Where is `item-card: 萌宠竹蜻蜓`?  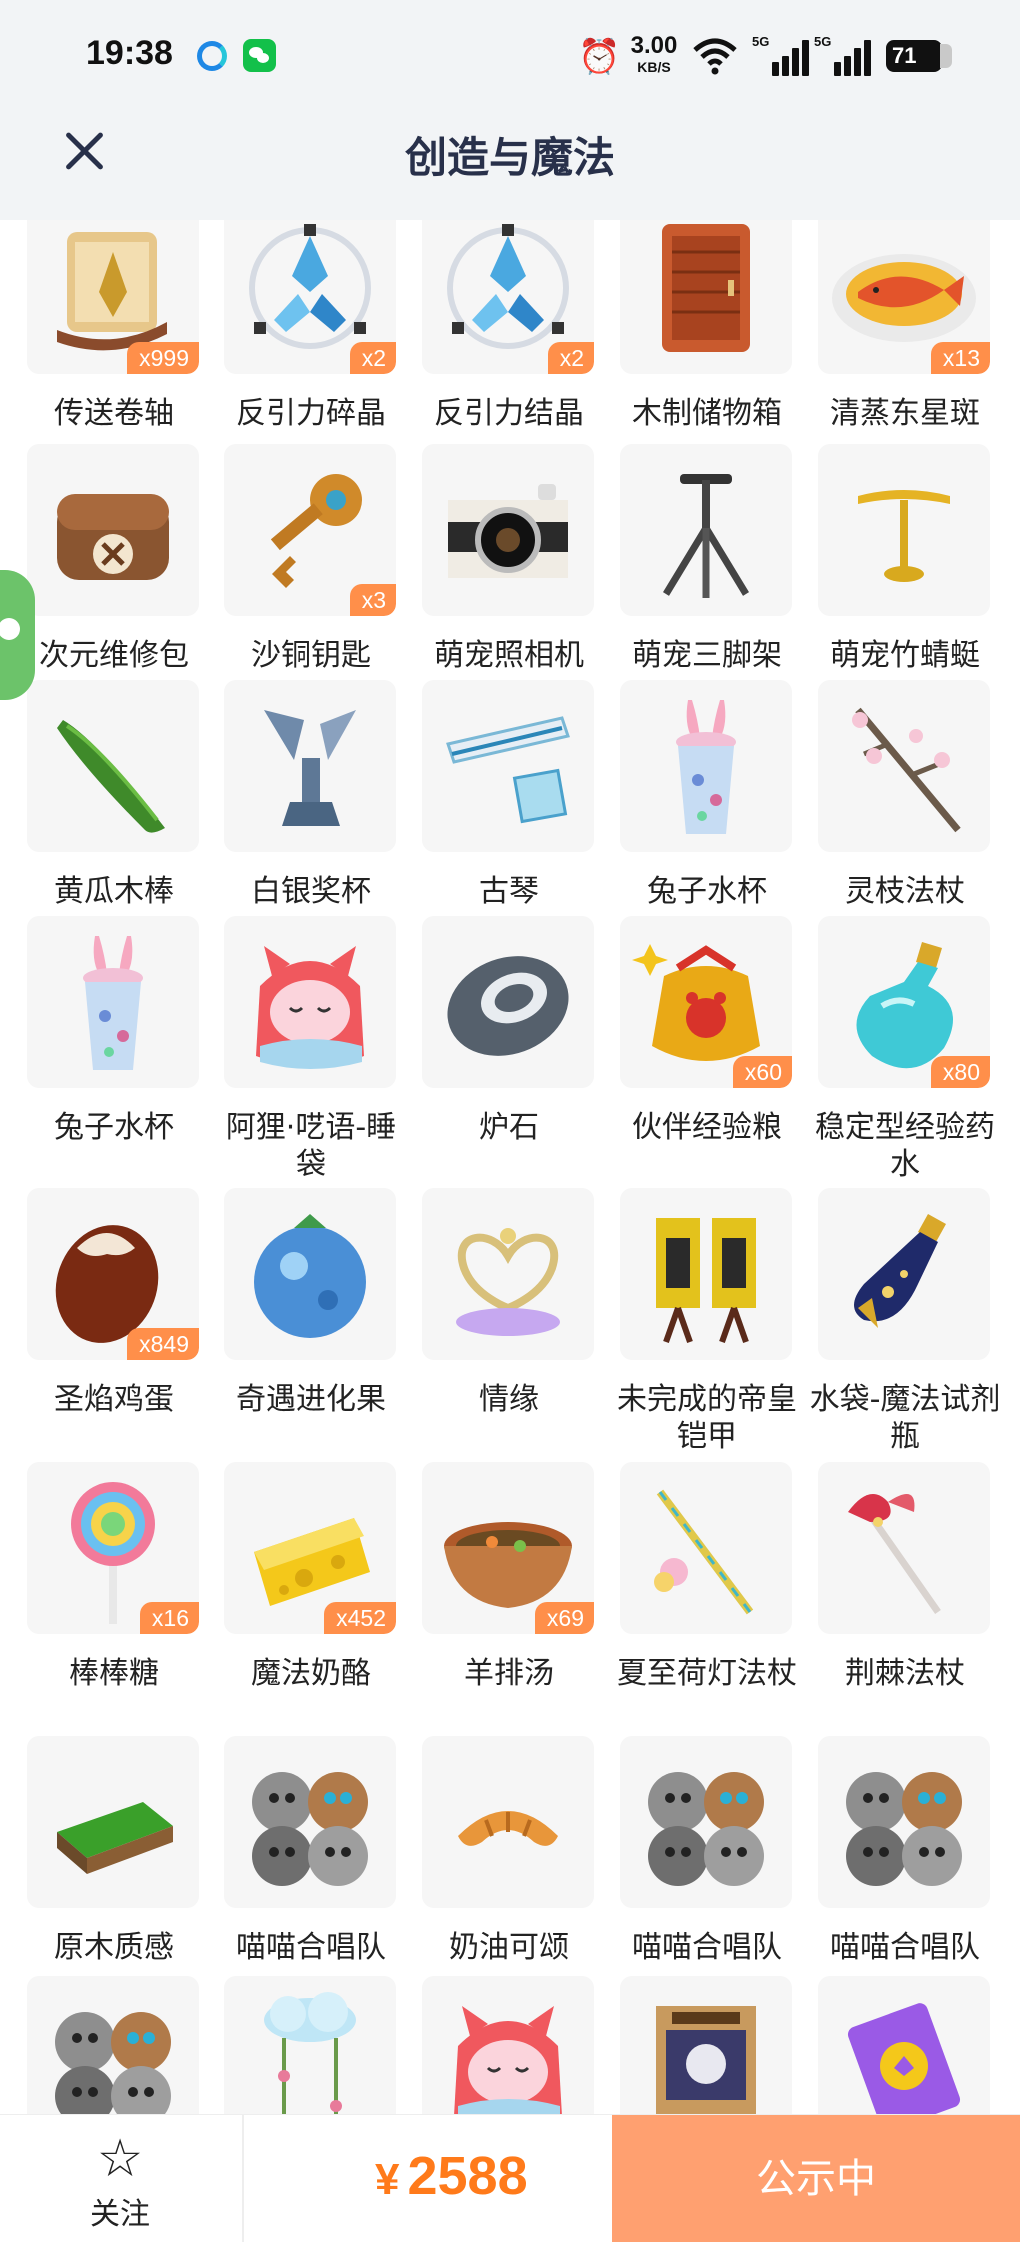 item-card: 萌宠竹蜻蜓 is located at coordinates (905, 574).